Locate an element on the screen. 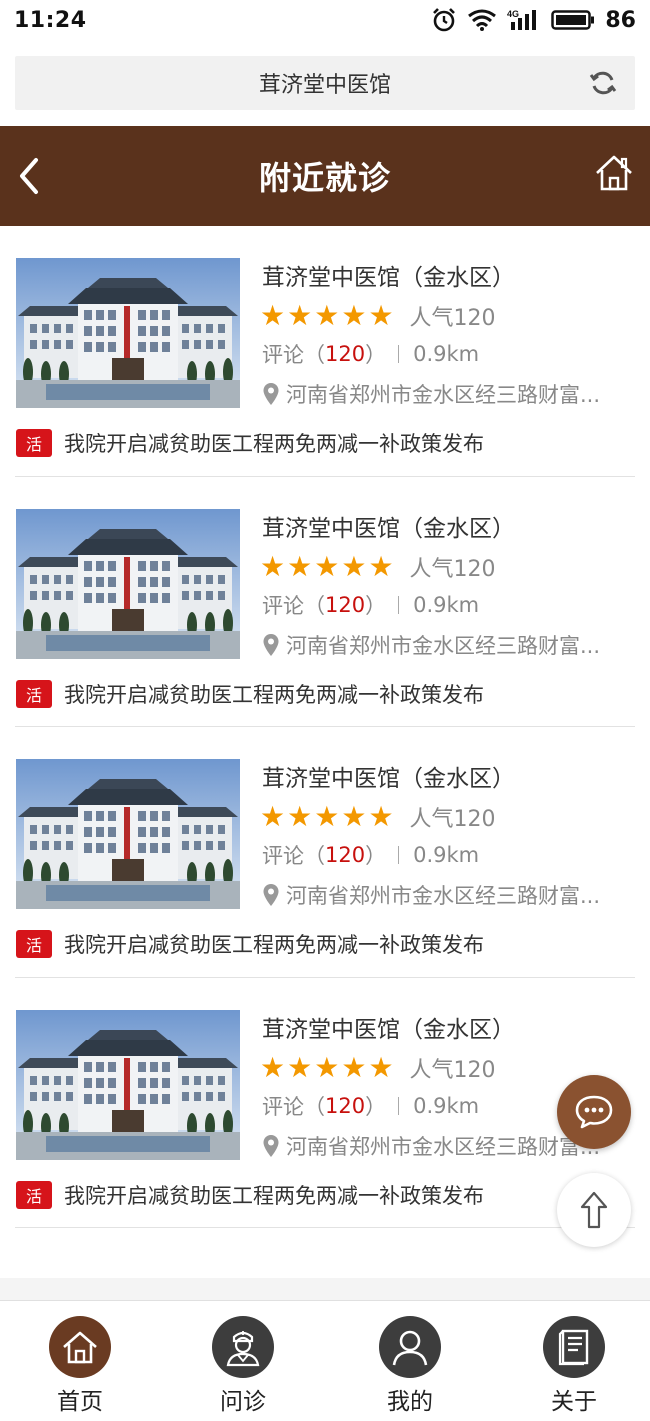 The height and width of the screenshot is (1421, 650). wifi-icon is located at coordinates (482, 20).